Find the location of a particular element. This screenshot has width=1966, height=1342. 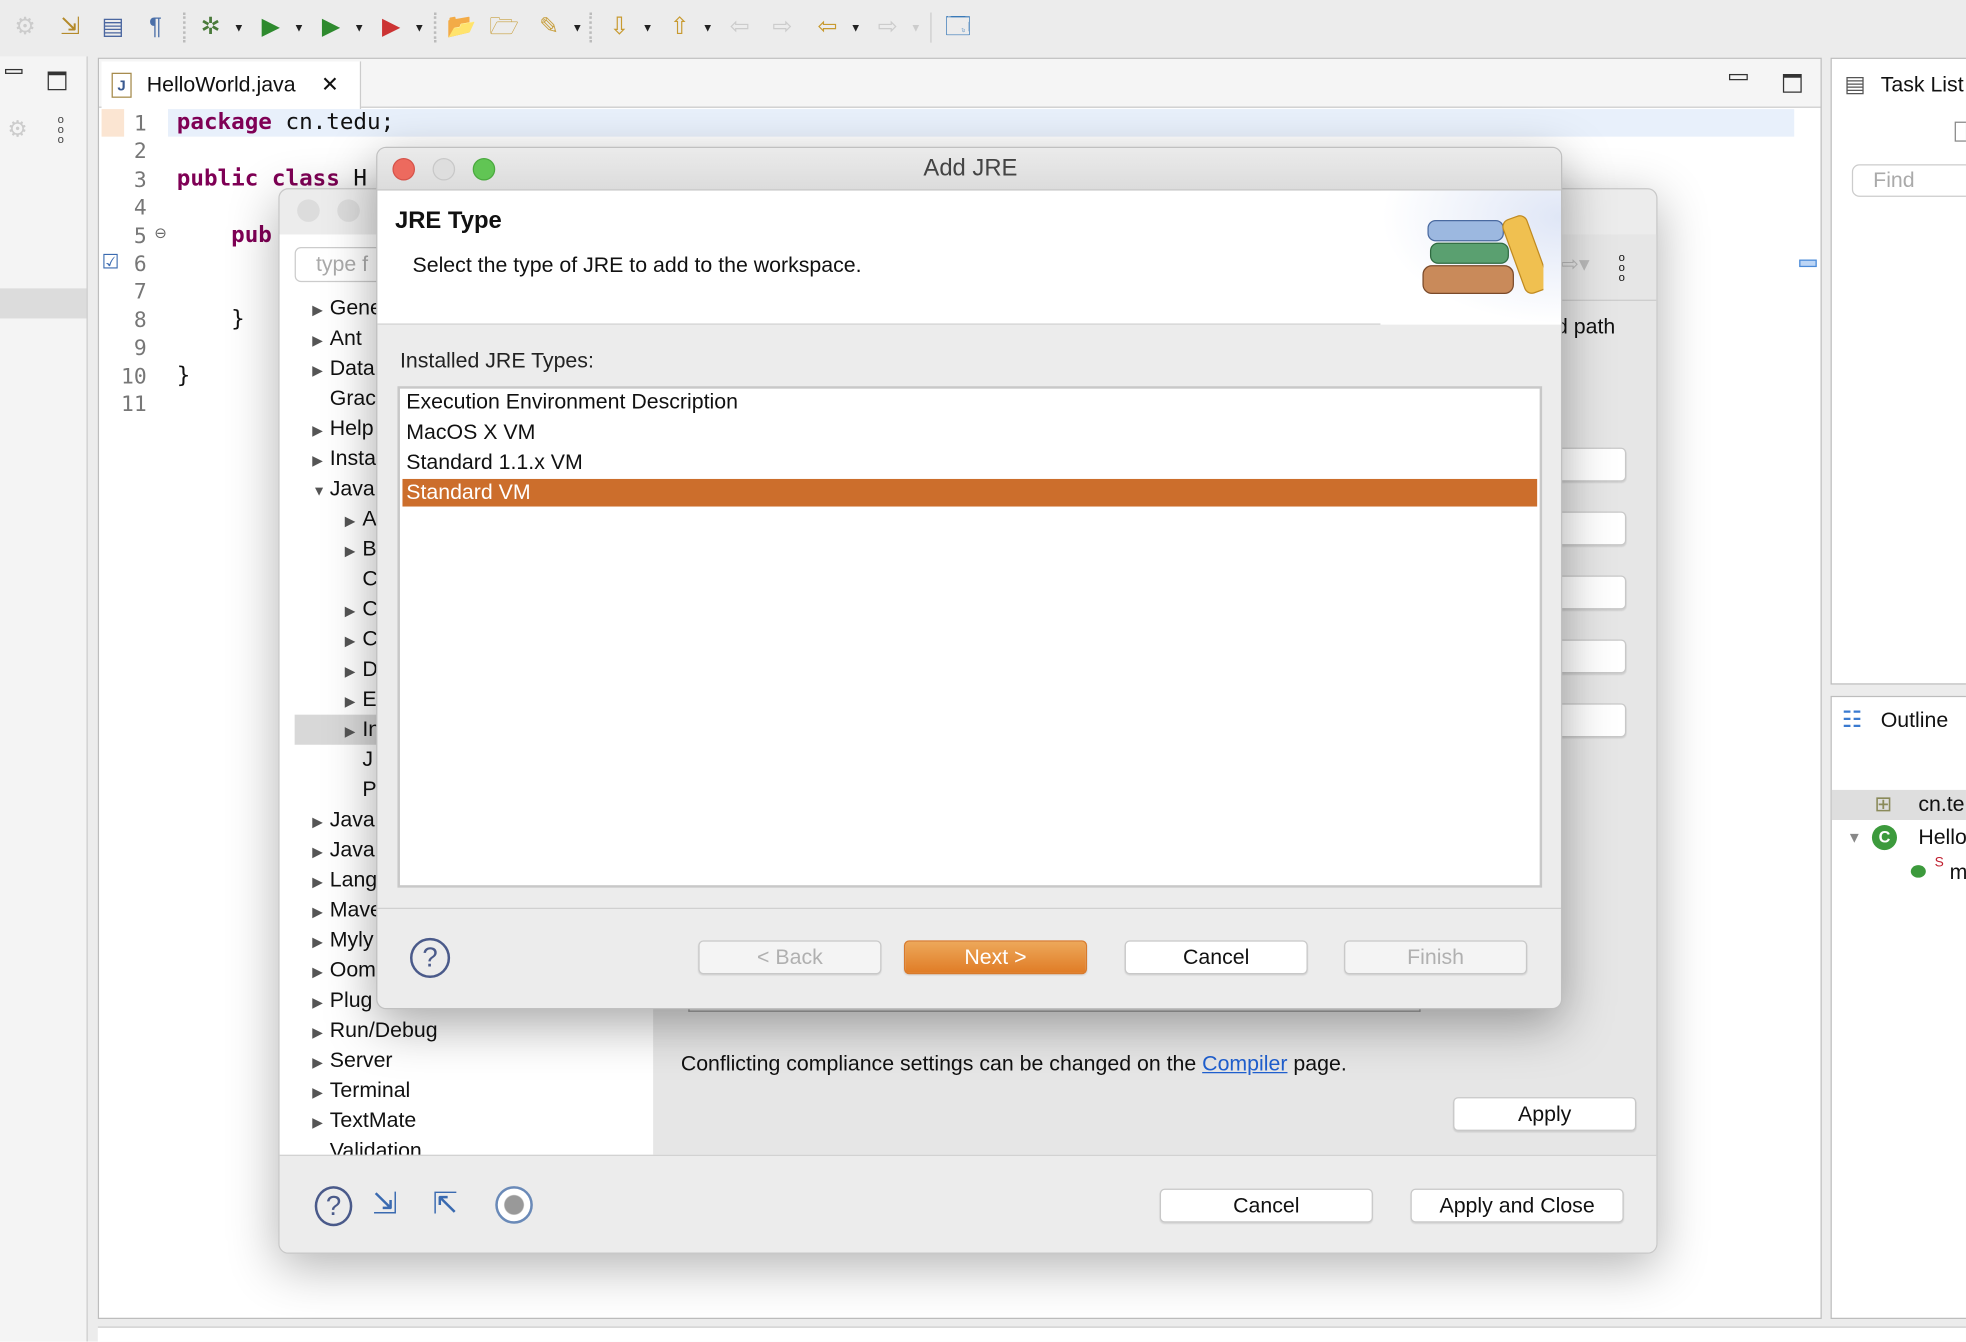

preferences-tree-item: ▶ Terminal is located at coordinates (361, 1091).